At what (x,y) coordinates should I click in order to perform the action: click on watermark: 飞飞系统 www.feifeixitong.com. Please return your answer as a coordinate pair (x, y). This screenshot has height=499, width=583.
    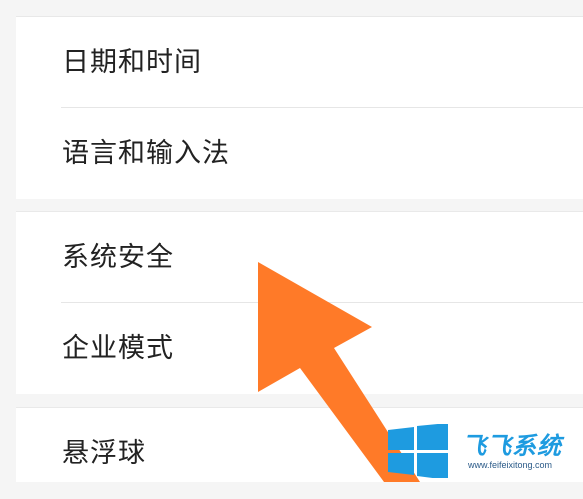
    Looking at the image, I should click on (484, 453).